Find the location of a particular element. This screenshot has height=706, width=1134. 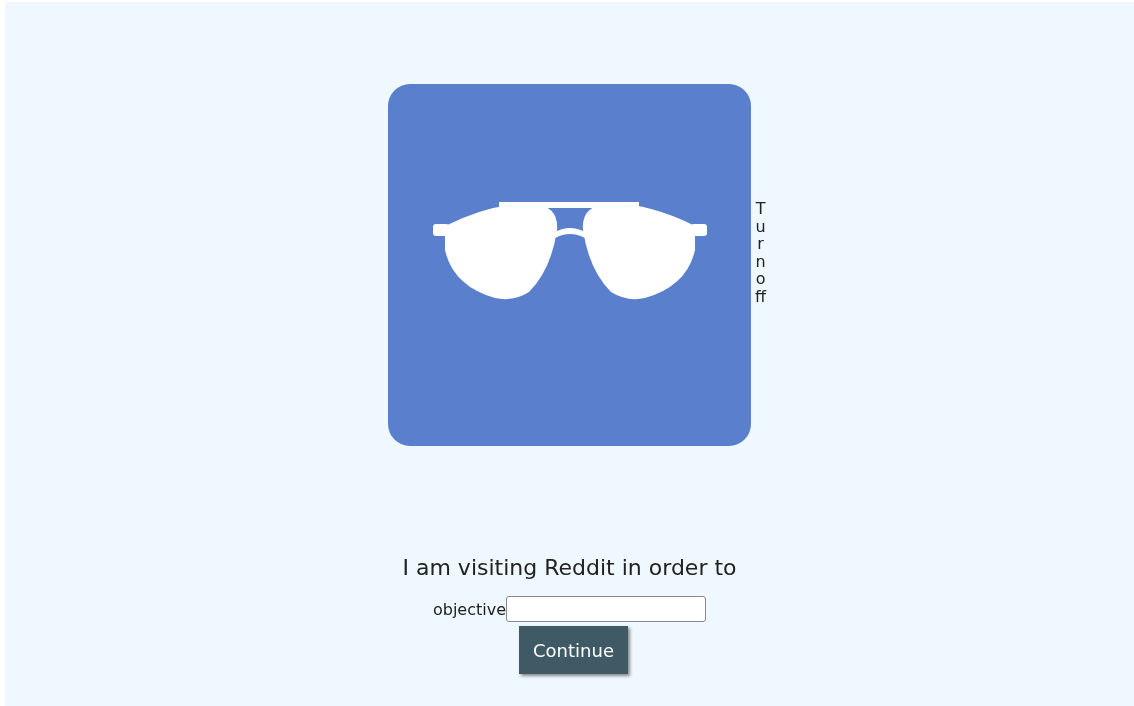

turn-off-button: Turnoff is located at coordinates (761, 253).